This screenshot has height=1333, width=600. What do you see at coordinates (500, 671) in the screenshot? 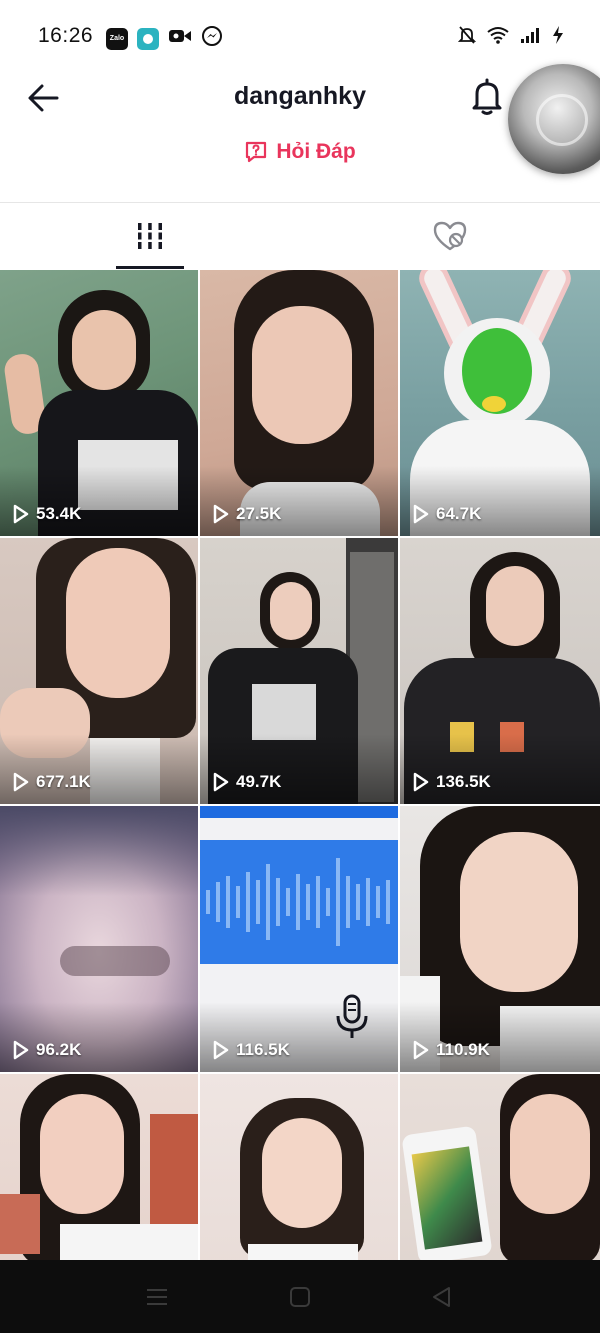
I see `video-tile: 136.5K` at bounding box center [500, 671].